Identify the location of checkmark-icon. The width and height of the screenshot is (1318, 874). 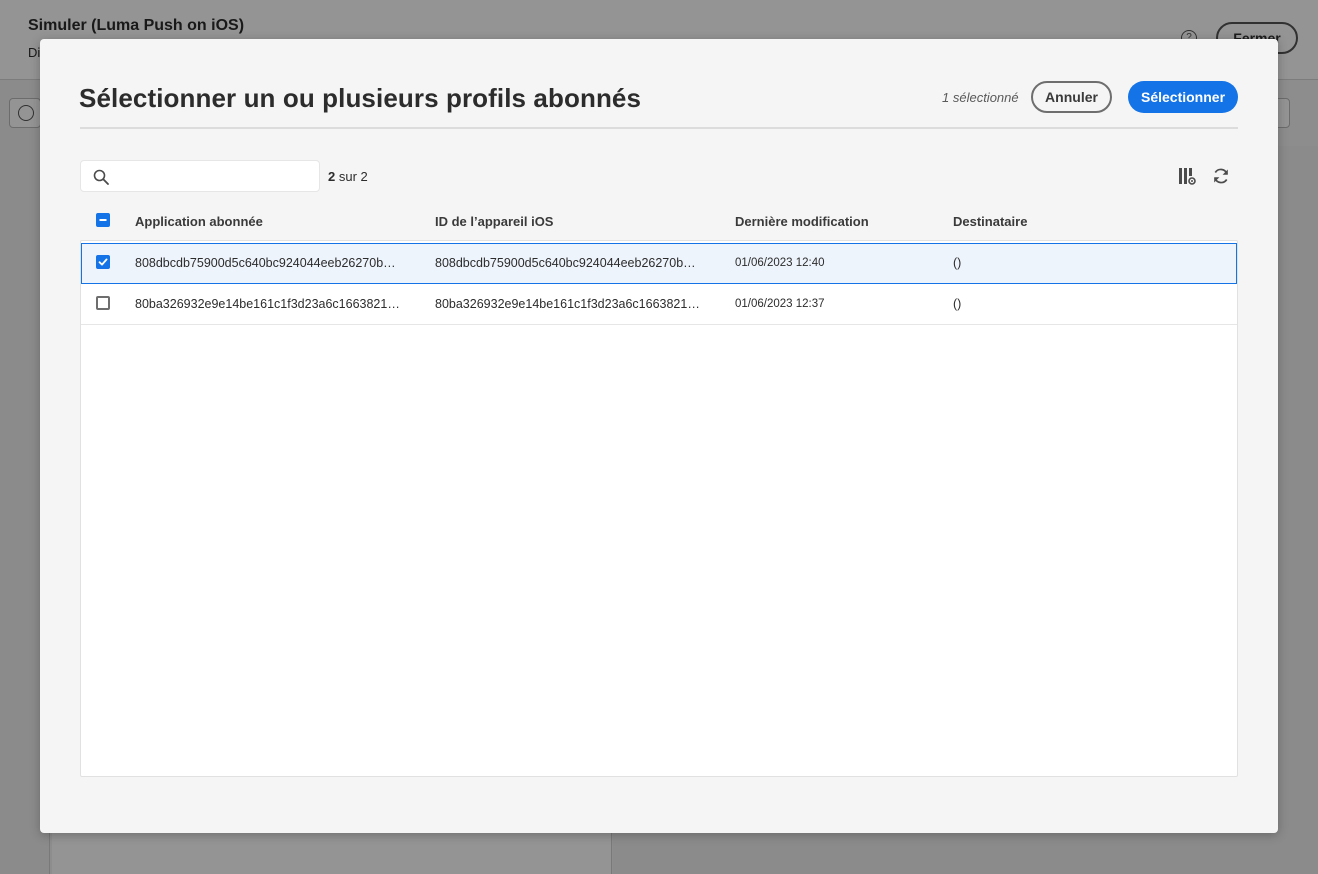
(103, 262).